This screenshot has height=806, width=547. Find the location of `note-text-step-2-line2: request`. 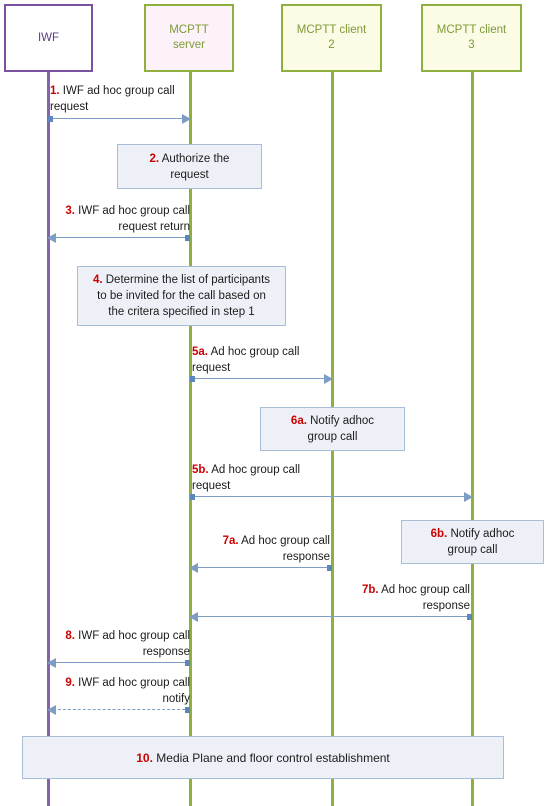

note-text-step-2-line2: request is located at coordinates (189, 174).